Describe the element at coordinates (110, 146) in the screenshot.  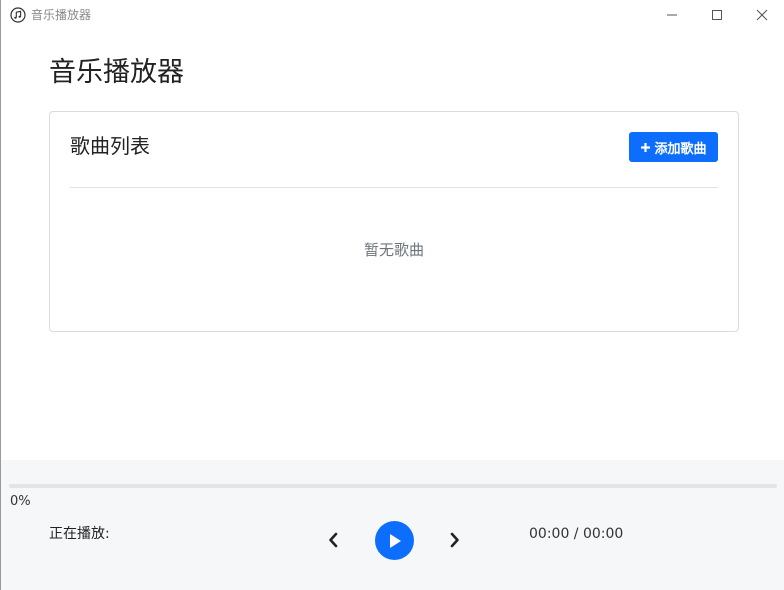
I see `song-list-title: 歌曲列表` at that location.